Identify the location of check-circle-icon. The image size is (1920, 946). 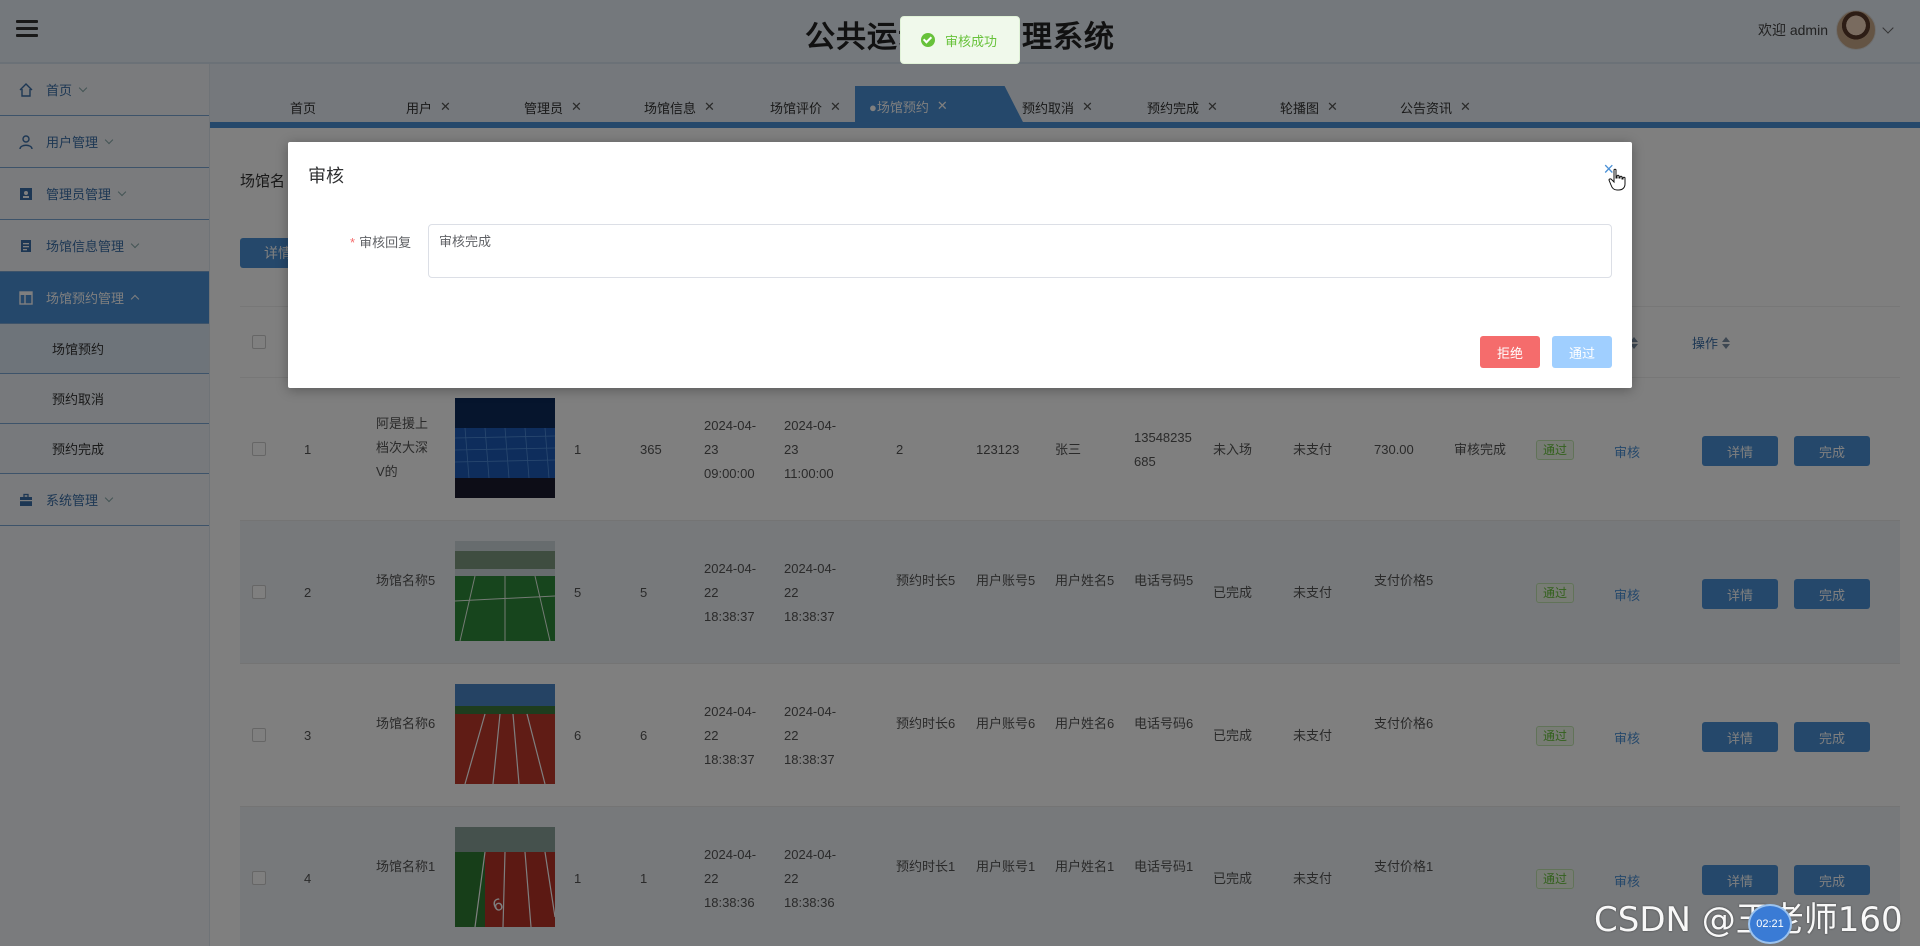
(928, 40).